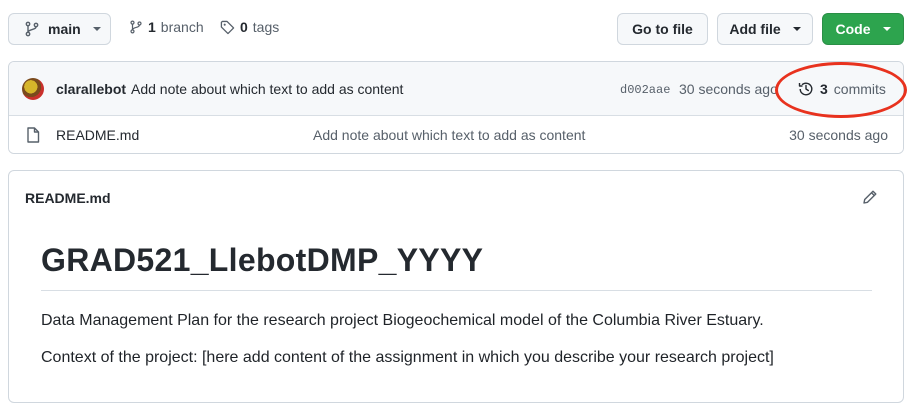  Describe the element at coordinates (68, 198) in the screenshot. I see `readme-header: README.md` at that location.